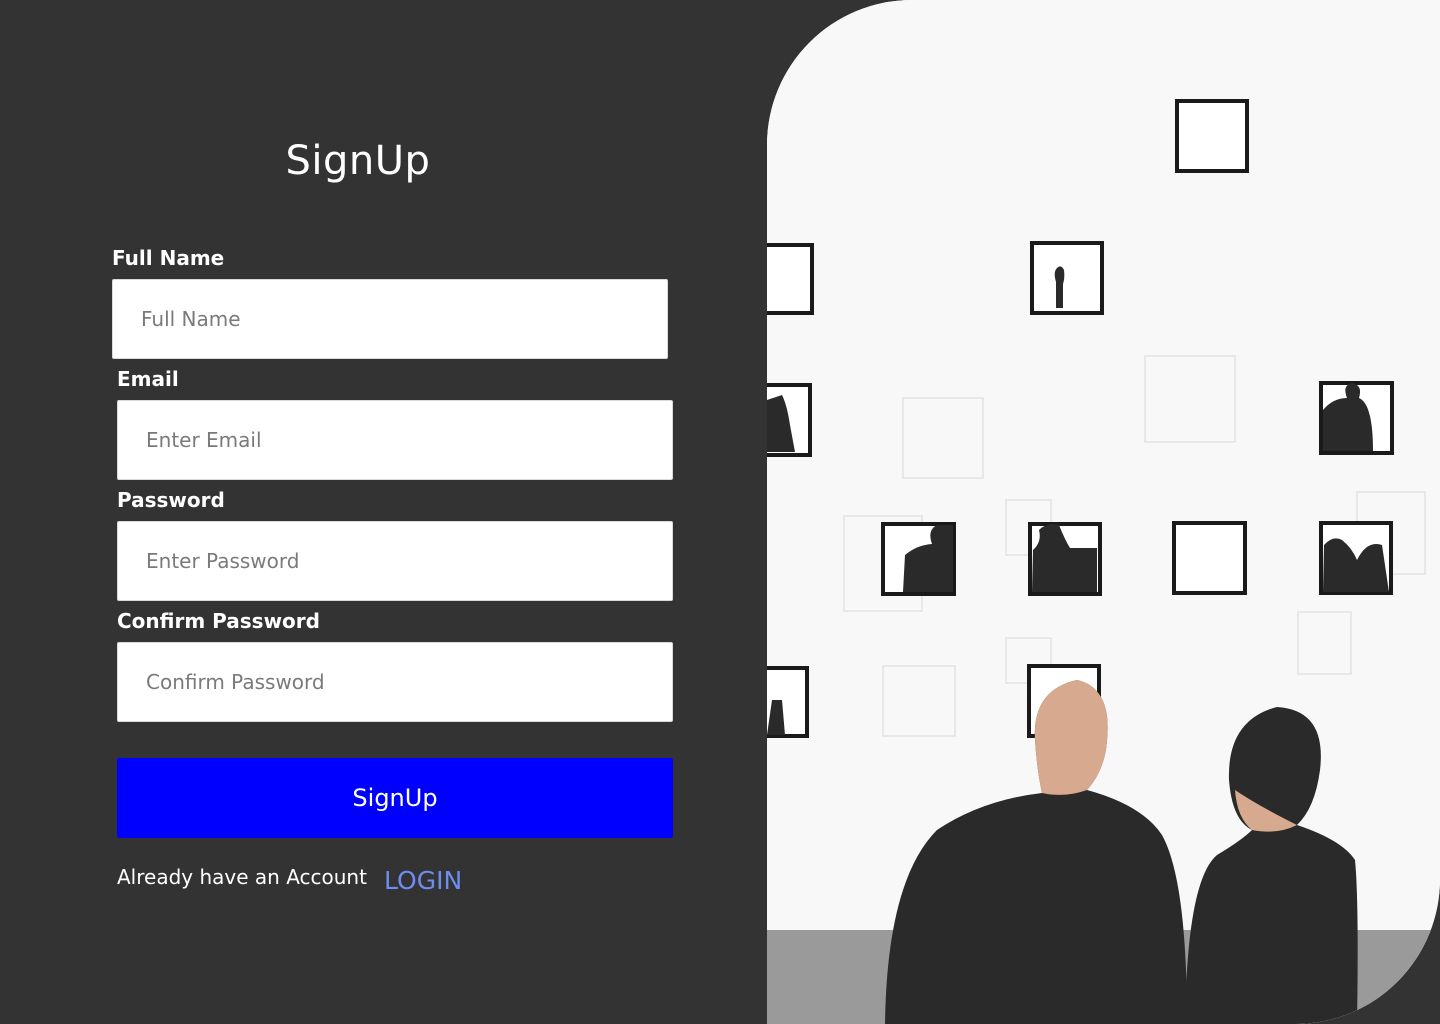  I want to click on confirm-password-label: Confirm Password, so click(218, 621).